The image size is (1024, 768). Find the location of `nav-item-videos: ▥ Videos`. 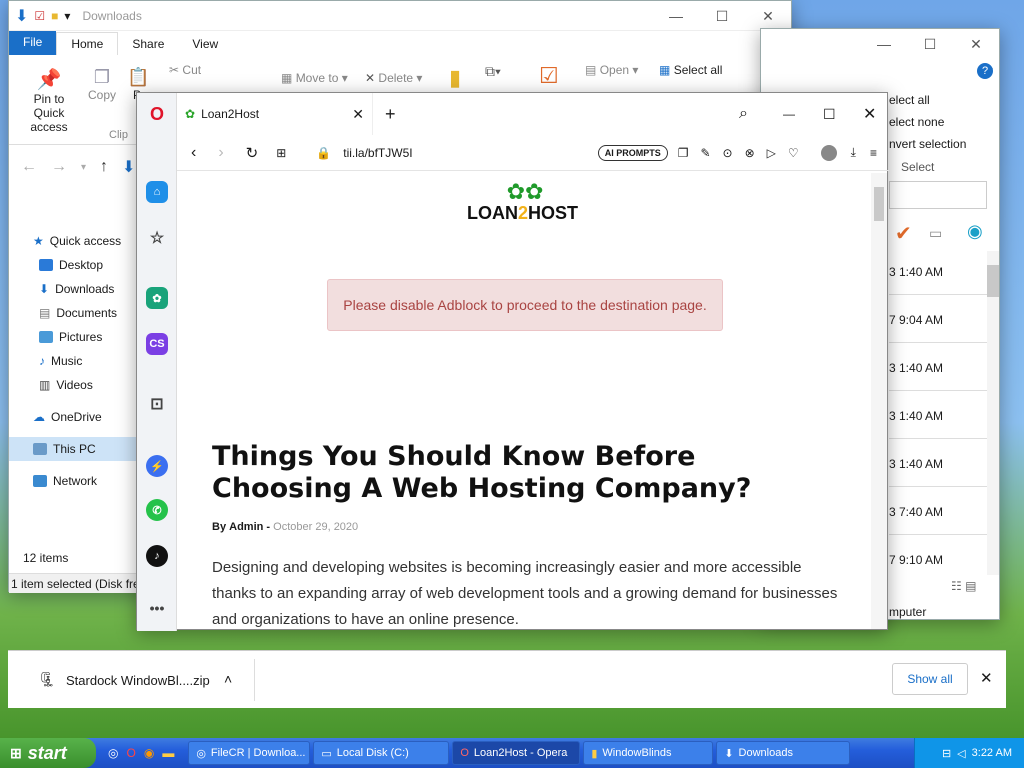

nav-item-videos: ▥ Videos is located at coordinates (74, 385).